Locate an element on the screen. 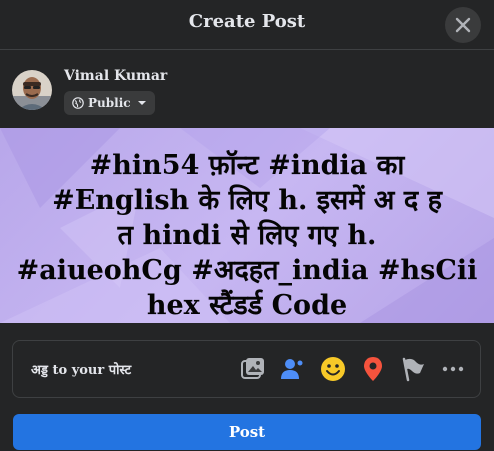 The height and width of the screenshot is (451, 494). author-row: Vimal Kumar Public is located at coordinates (89, 92).